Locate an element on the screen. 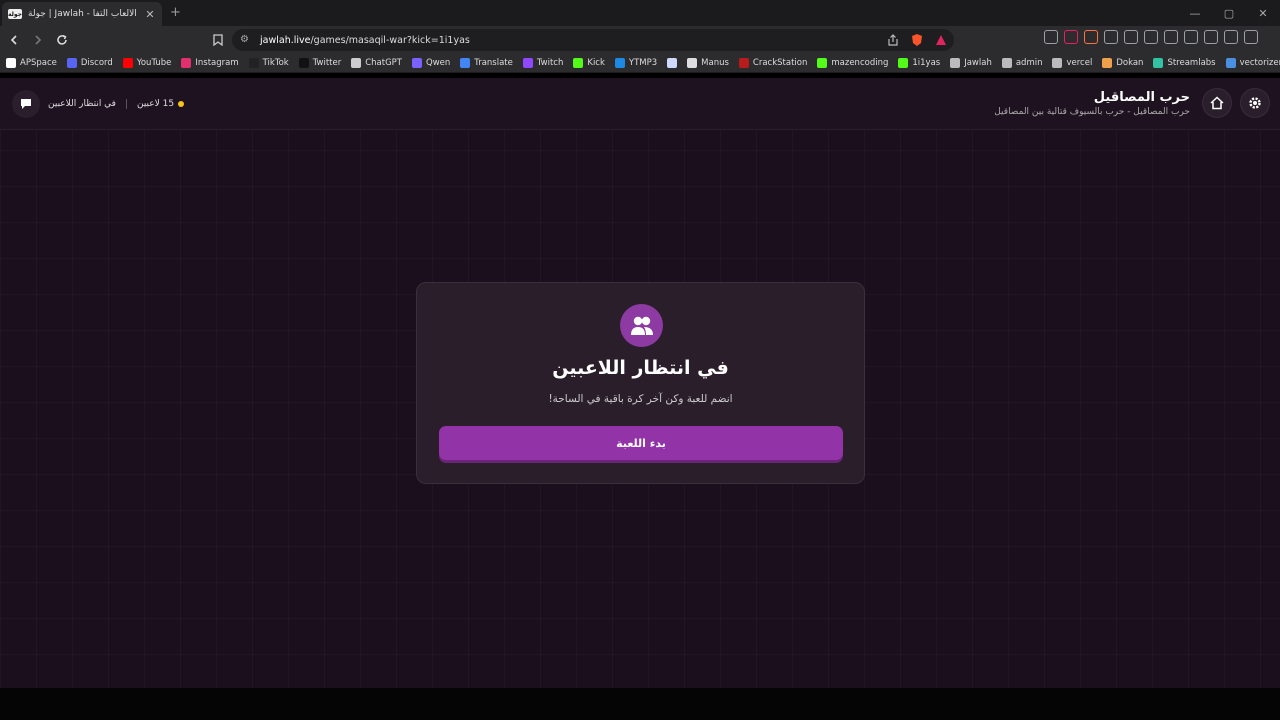  tab-close-icon: ✕ is located at coordinates (150, 14).